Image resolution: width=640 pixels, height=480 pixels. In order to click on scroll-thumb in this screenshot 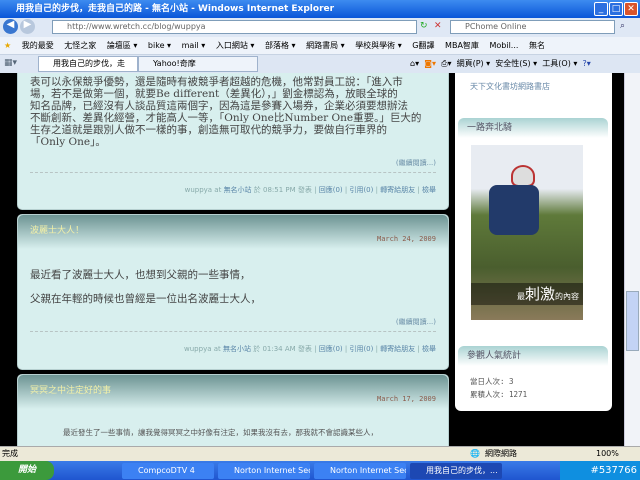, I will do `click(632, 321)`.